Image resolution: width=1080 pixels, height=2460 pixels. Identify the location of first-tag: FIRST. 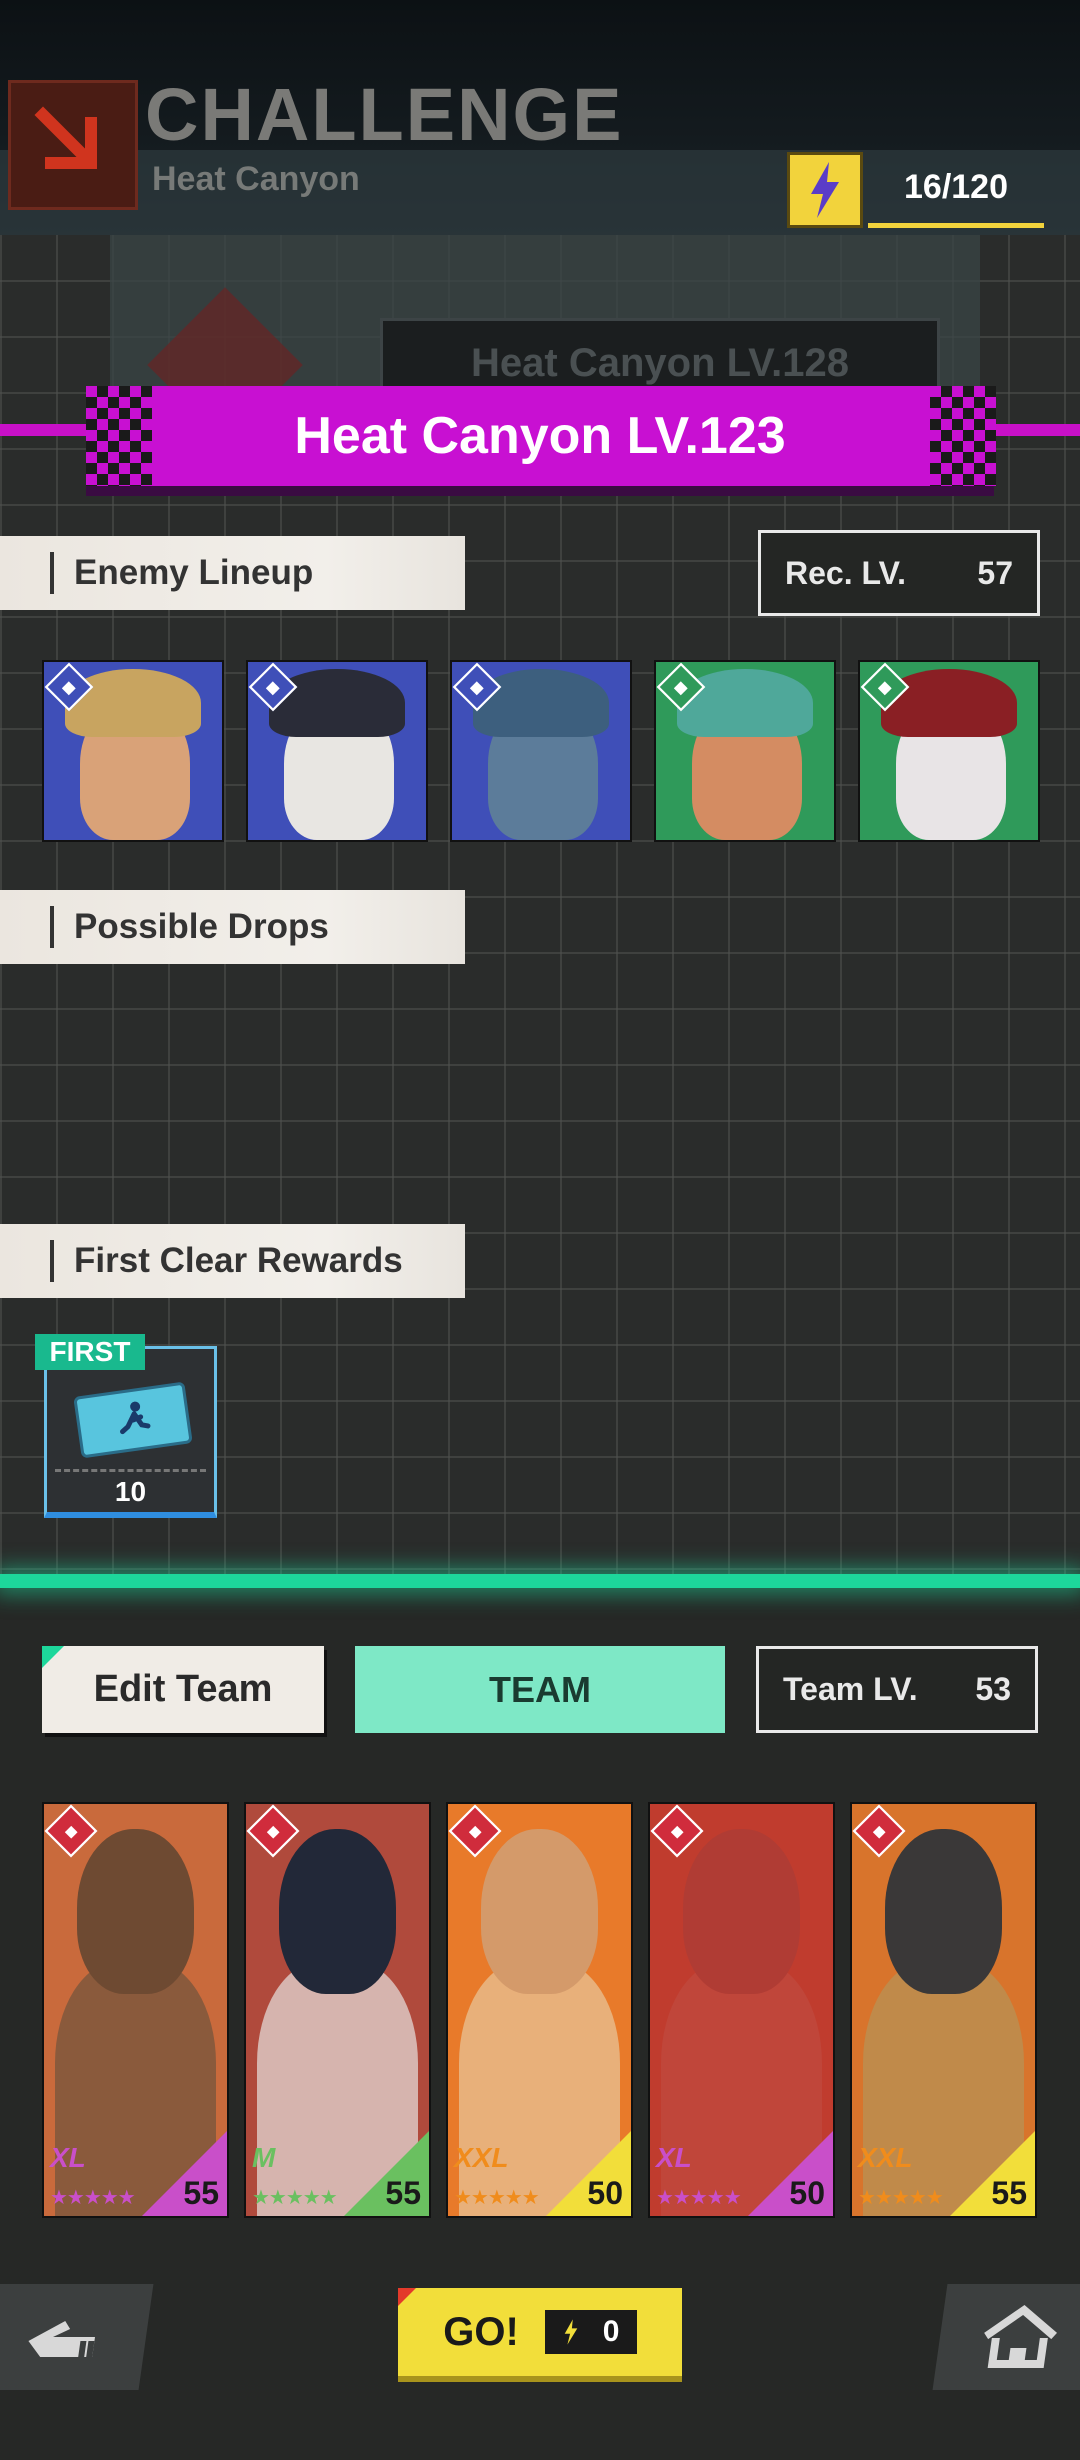
(90, 1352).